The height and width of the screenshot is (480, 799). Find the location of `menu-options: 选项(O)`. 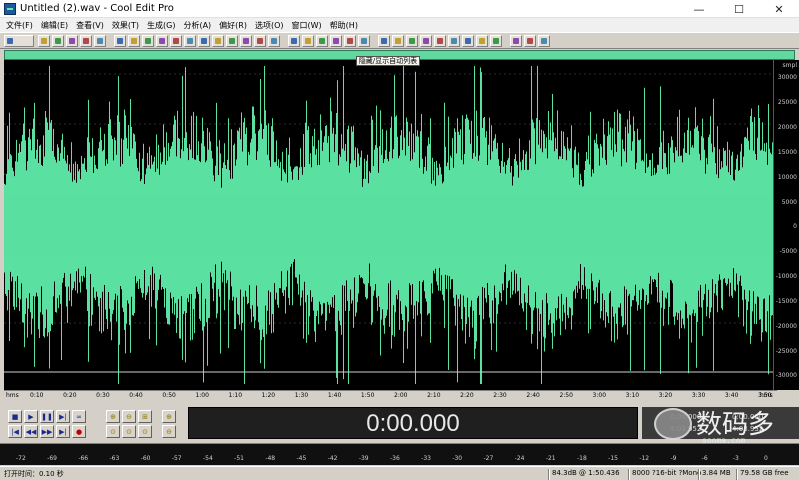

menu-options: 选项(O) is located at coordinates (269, 25).